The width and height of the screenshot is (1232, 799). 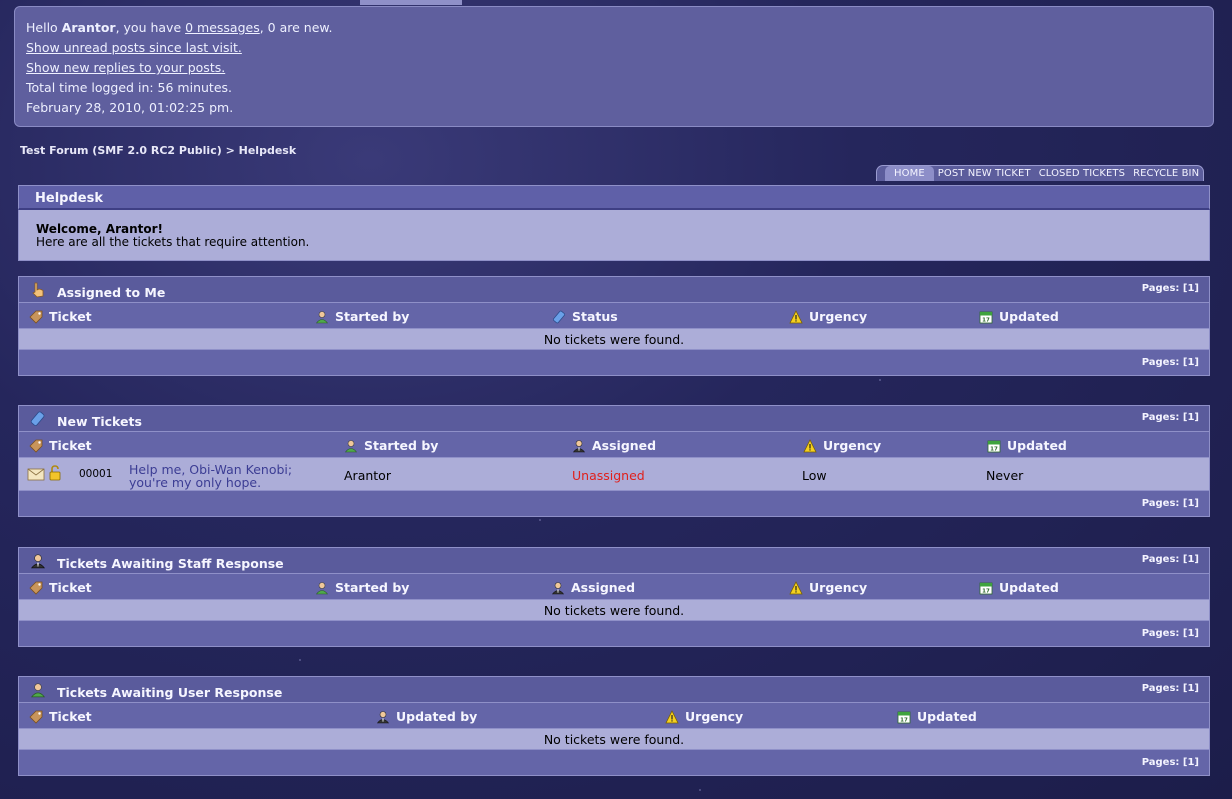 What do you see at coordinates (38, 290) in the screenshot?
I see `pointing-hand-icon` at bounding box center [38, 290].